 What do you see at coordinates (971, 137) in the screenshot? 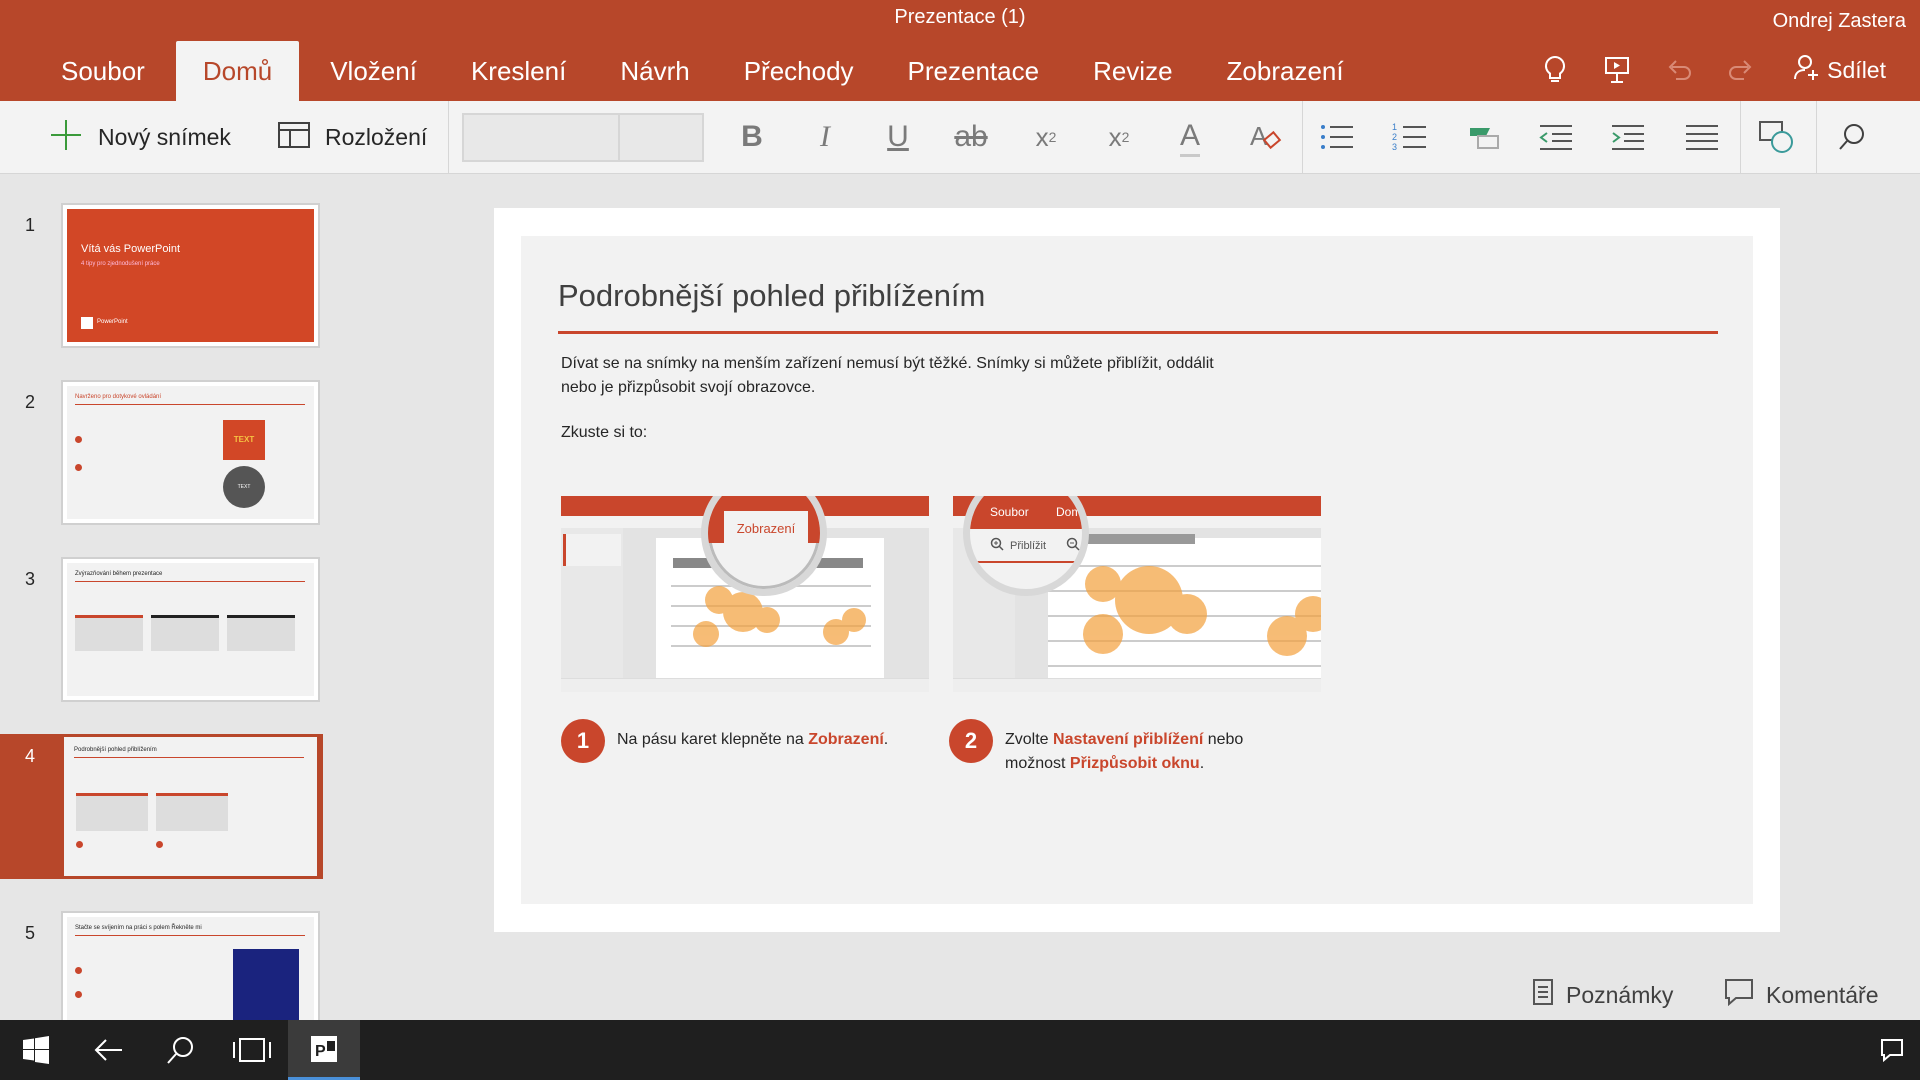
I see `strikethrough-icon: ab` at bounding box center [971, 137].